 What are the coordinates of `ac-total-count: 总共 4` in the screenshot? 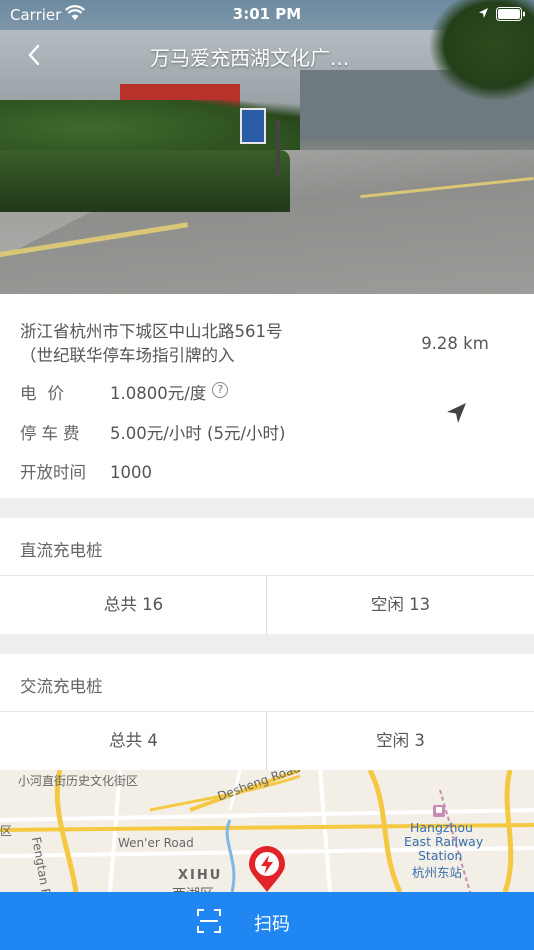 It's located at (133, 740).